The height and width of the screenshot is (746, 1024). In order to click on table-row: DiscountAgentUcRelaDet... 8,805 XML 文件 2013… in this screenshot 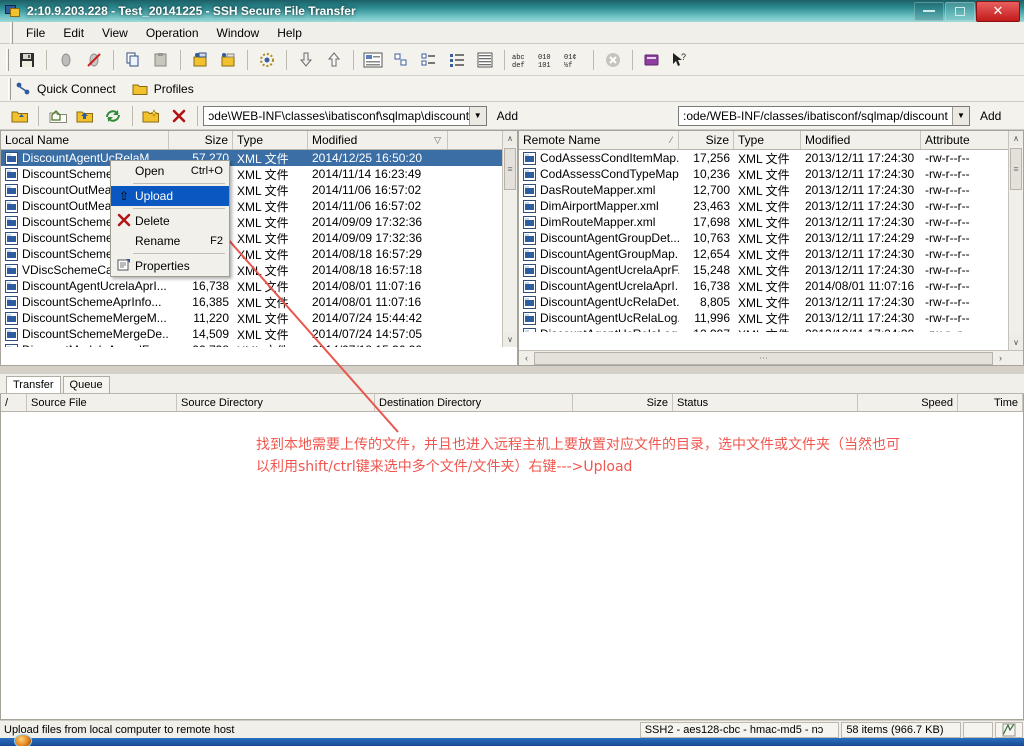, I will do `click(771, 302)`.